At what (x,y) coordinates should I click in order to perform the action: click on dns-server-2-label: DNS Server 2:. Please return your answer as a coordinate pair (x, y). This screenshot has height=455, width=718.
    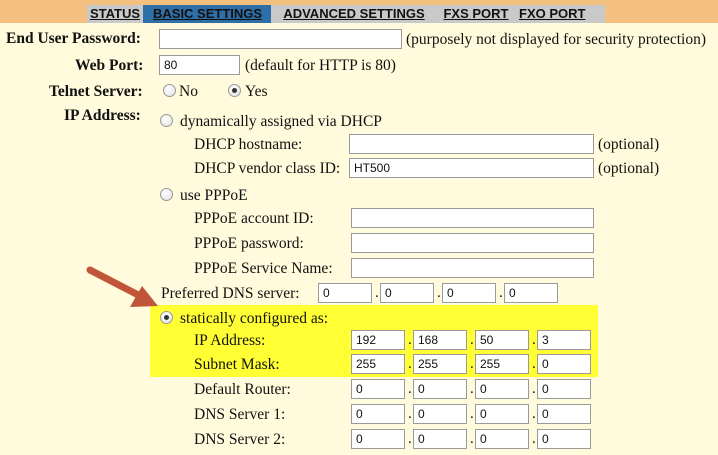
    Looking at the image, I should click on (240, 439).